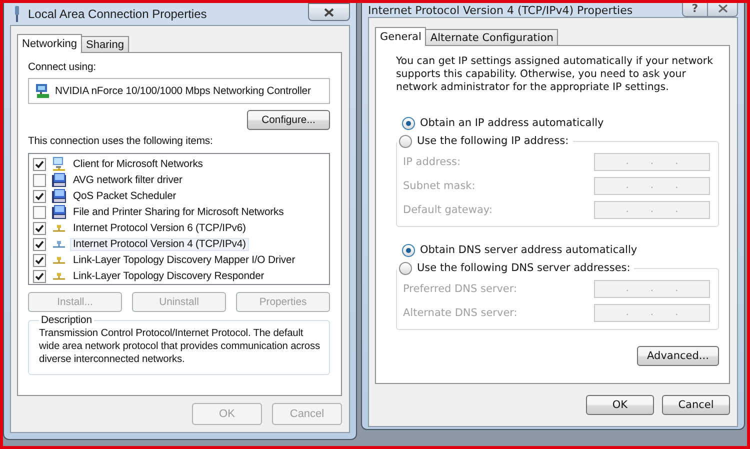 The height and width of the screenshot is (449, 750). Describe the element at coordinates (400, 36) in the screenshot. I see `tab: General` at that location.